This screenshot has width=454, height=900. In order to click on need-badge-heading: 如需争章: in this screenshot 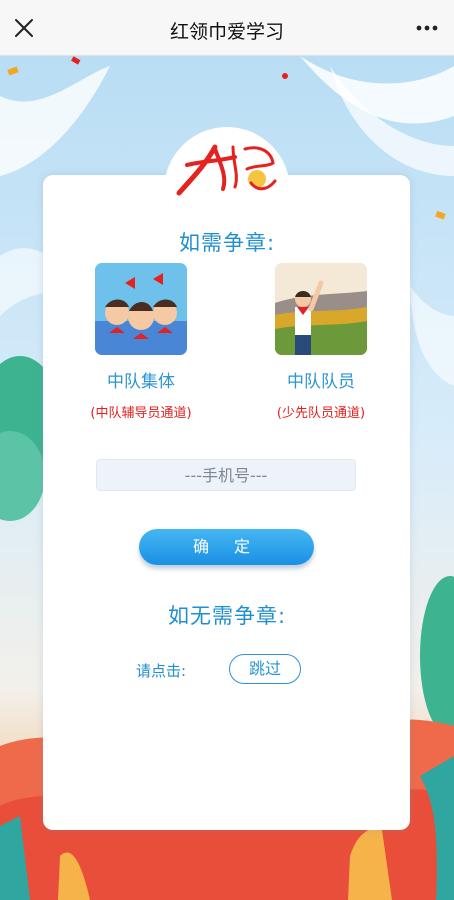, I will do `click(227, 243)`.